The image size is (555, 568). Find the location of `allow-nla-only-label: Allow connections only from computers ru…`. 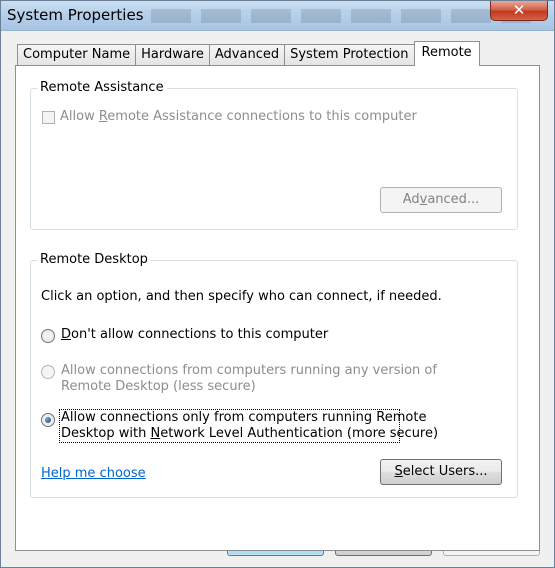

allow-nla-only-label: Allow connections only from computers ru… is located at coordinates (248, 426).